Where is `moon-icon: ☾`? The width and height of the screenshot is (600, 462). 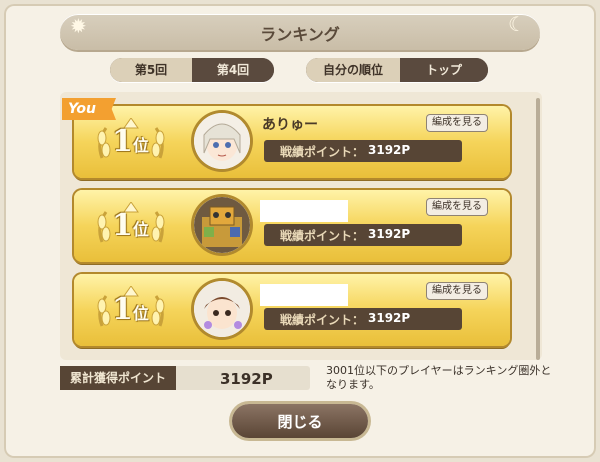
moon-icon: ☾ is located at coordinates (517, 24).